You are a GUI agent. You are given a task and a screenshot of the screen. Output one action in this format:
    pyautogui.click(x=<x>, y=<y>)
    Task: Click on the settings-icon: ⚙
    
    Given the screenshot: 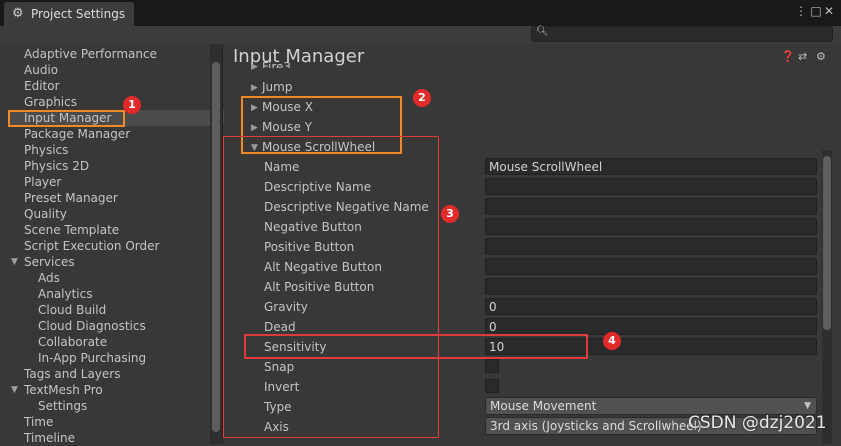 What is the action you would take?
    pyautogui.click(x=821, y=56)
    